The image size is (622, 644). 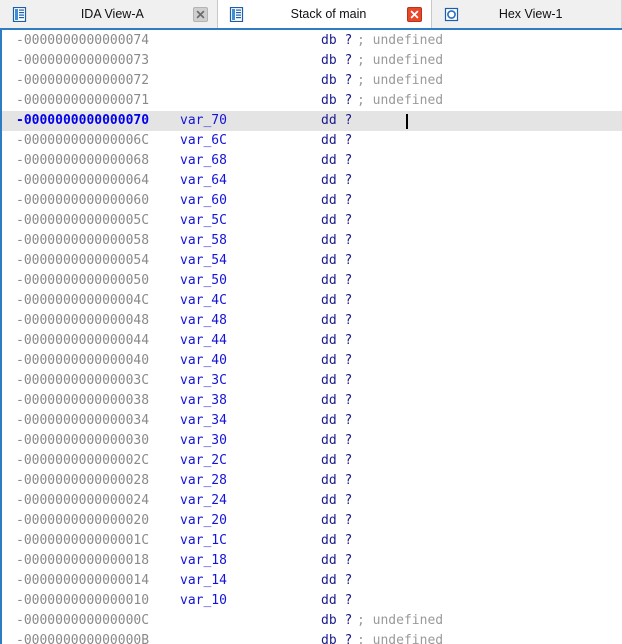 What do you see at coordinates (324, 14) in the screenshot?
I see `tab-stack-of-main: Stack of main` at bounding box center [324, 14].